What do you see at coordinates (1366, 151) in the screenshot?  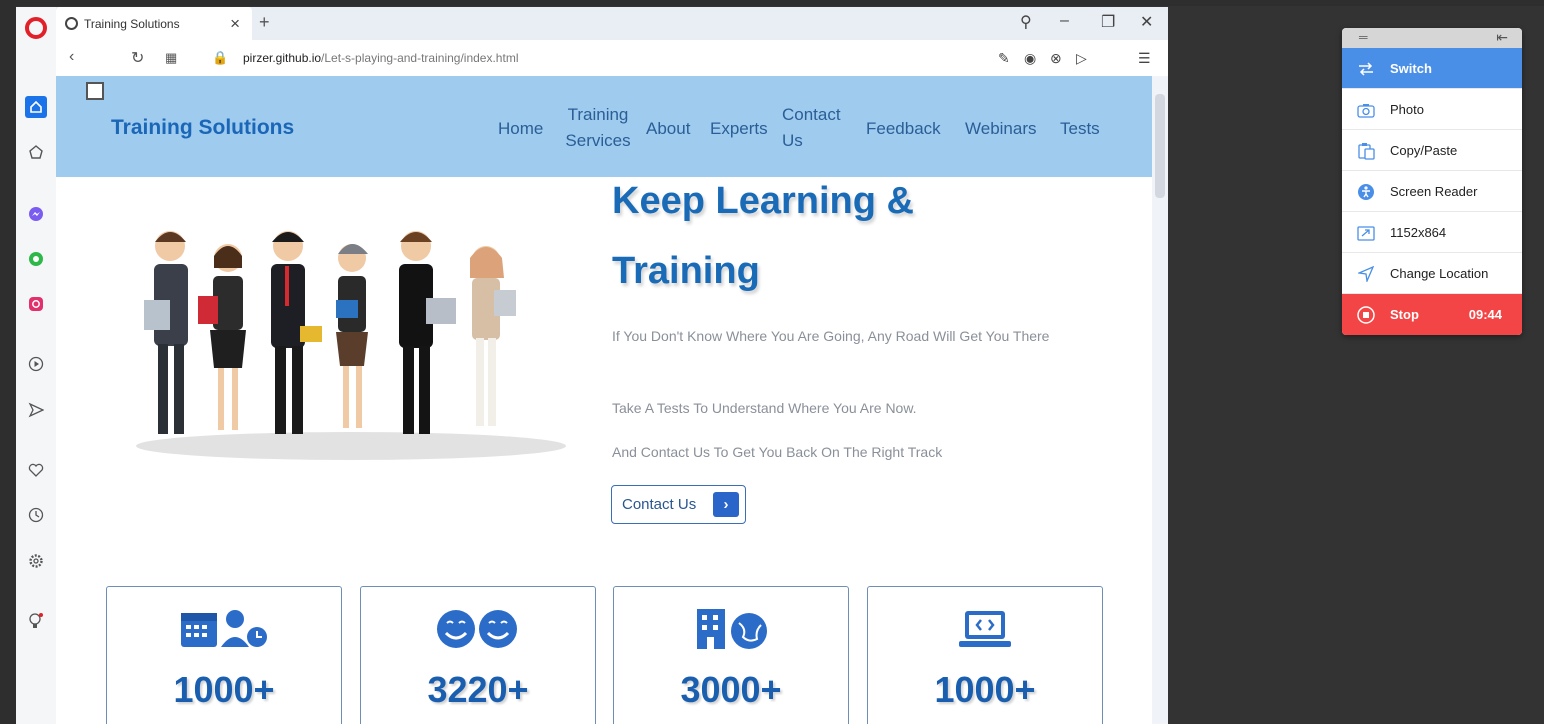 I see `clipboard-icon` at bounding box center [1366, 151].